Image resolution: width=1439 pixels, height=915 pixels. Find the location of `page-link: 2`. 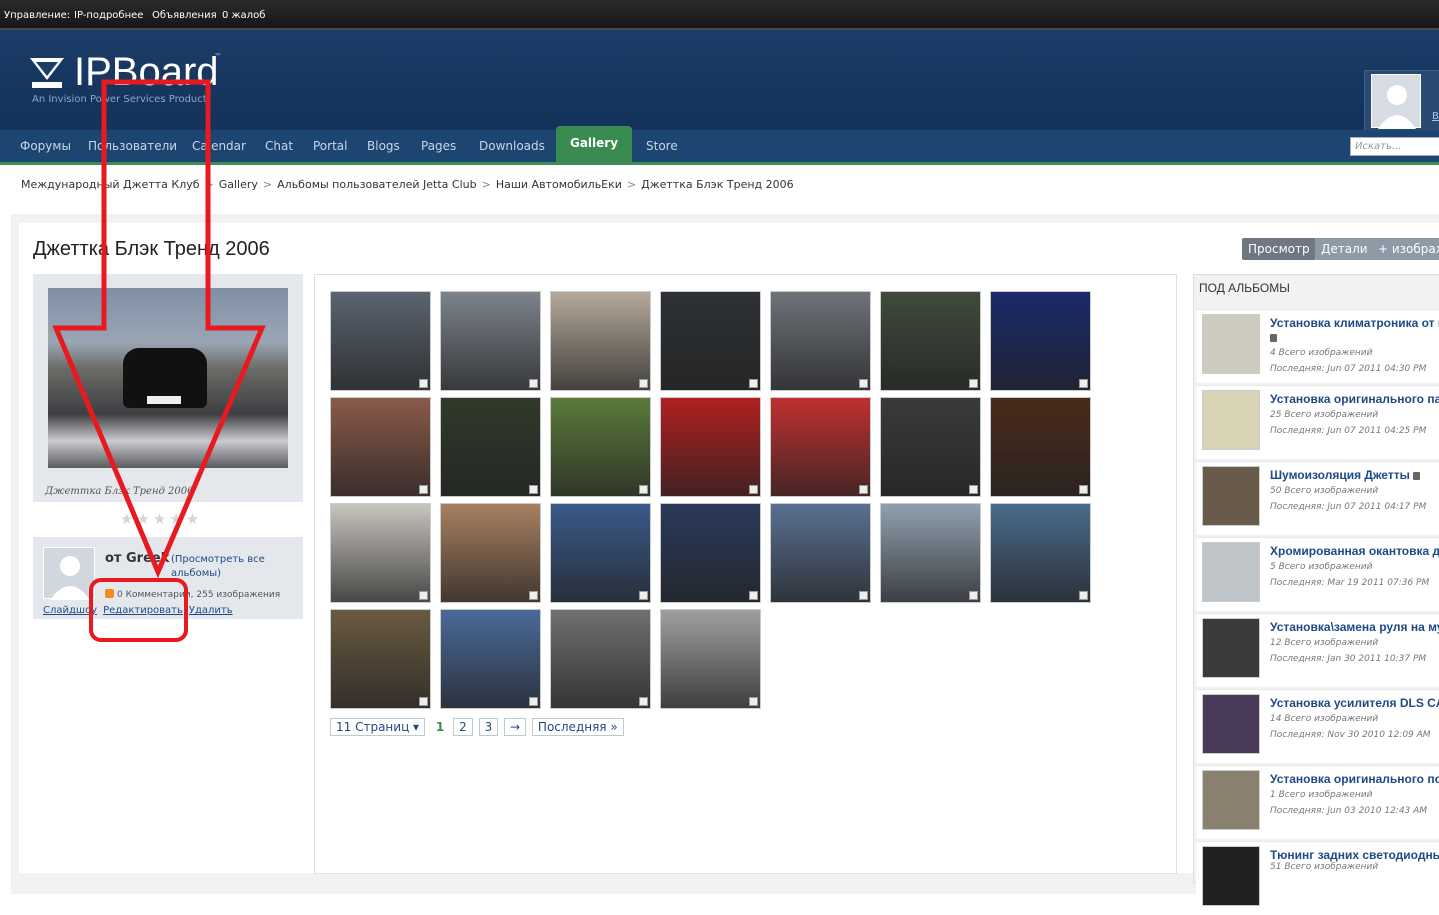

page-link: 2 is located at coordinates (463, 727).